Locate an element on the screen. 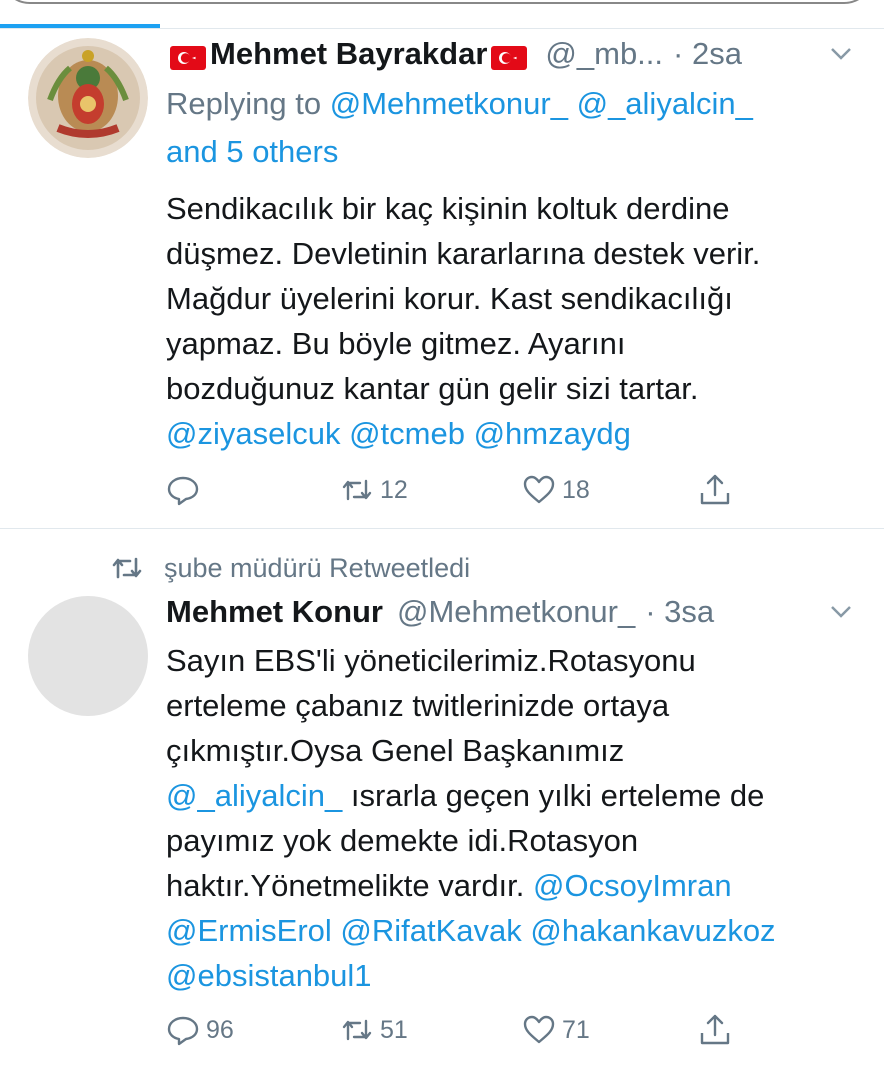  tweet-actions: 12 18 is located at coordinates (506, 490).